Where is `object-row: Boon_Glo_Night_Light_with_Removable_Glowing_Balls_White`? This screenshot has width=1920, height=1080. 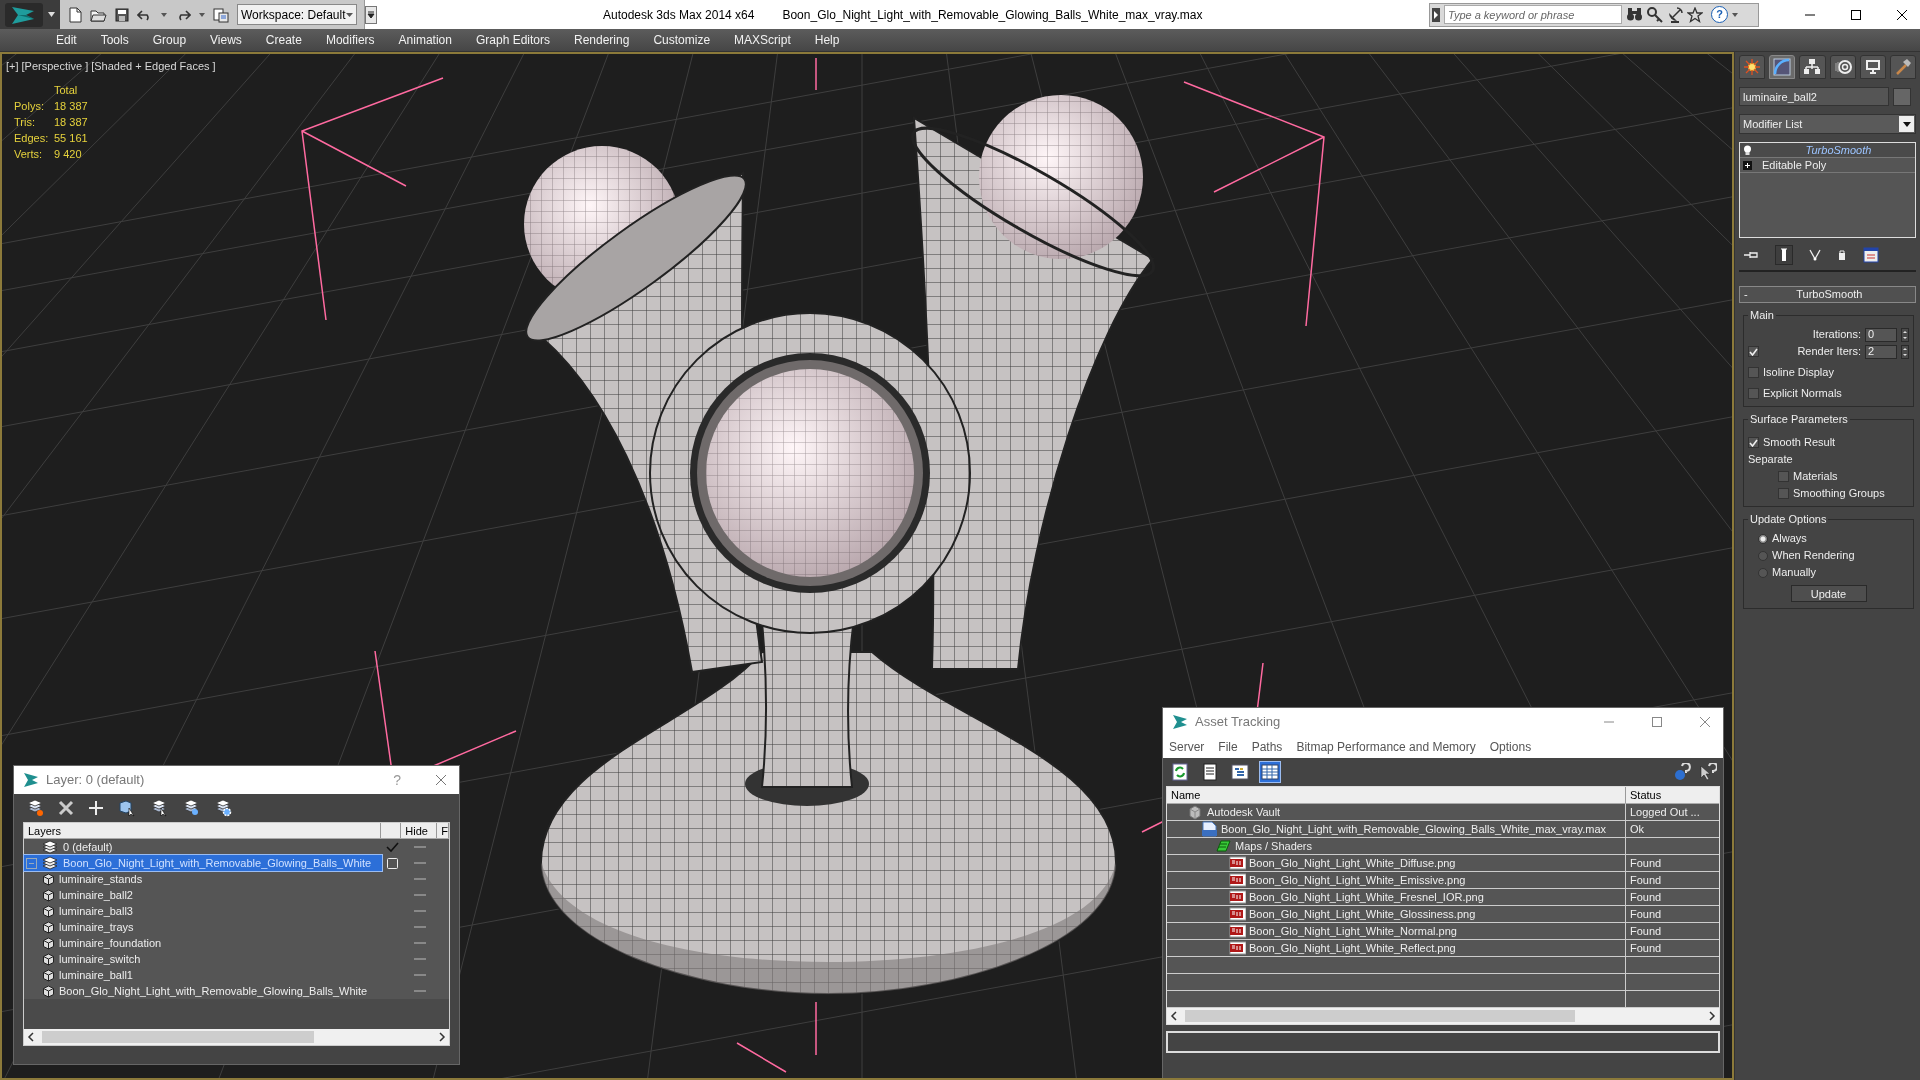
object-row: Boon_Glo_Night_Light_with_Removable_Glowing_Balls_White is located at coordinates (203, 991).